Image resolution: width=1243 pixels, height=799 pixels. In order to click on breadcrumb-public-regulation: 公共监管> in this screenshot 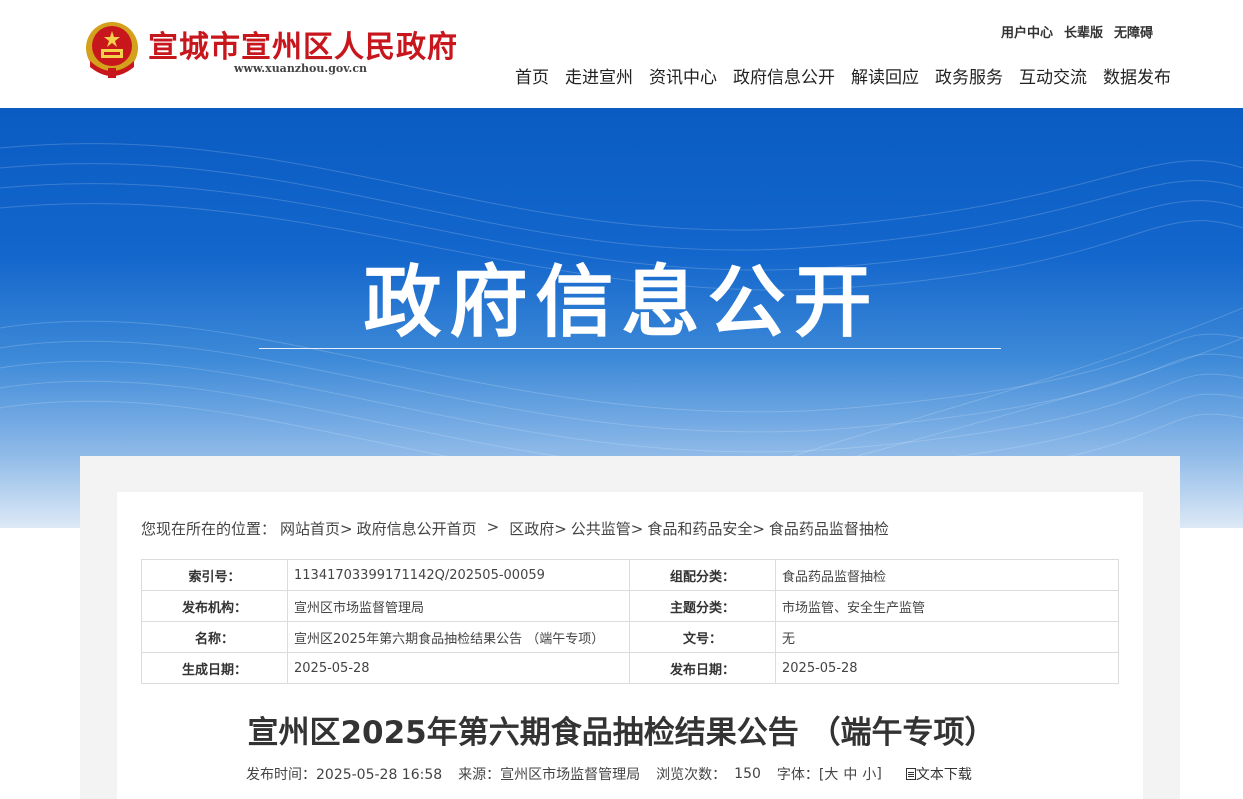, I will do `click(607, 528)`.